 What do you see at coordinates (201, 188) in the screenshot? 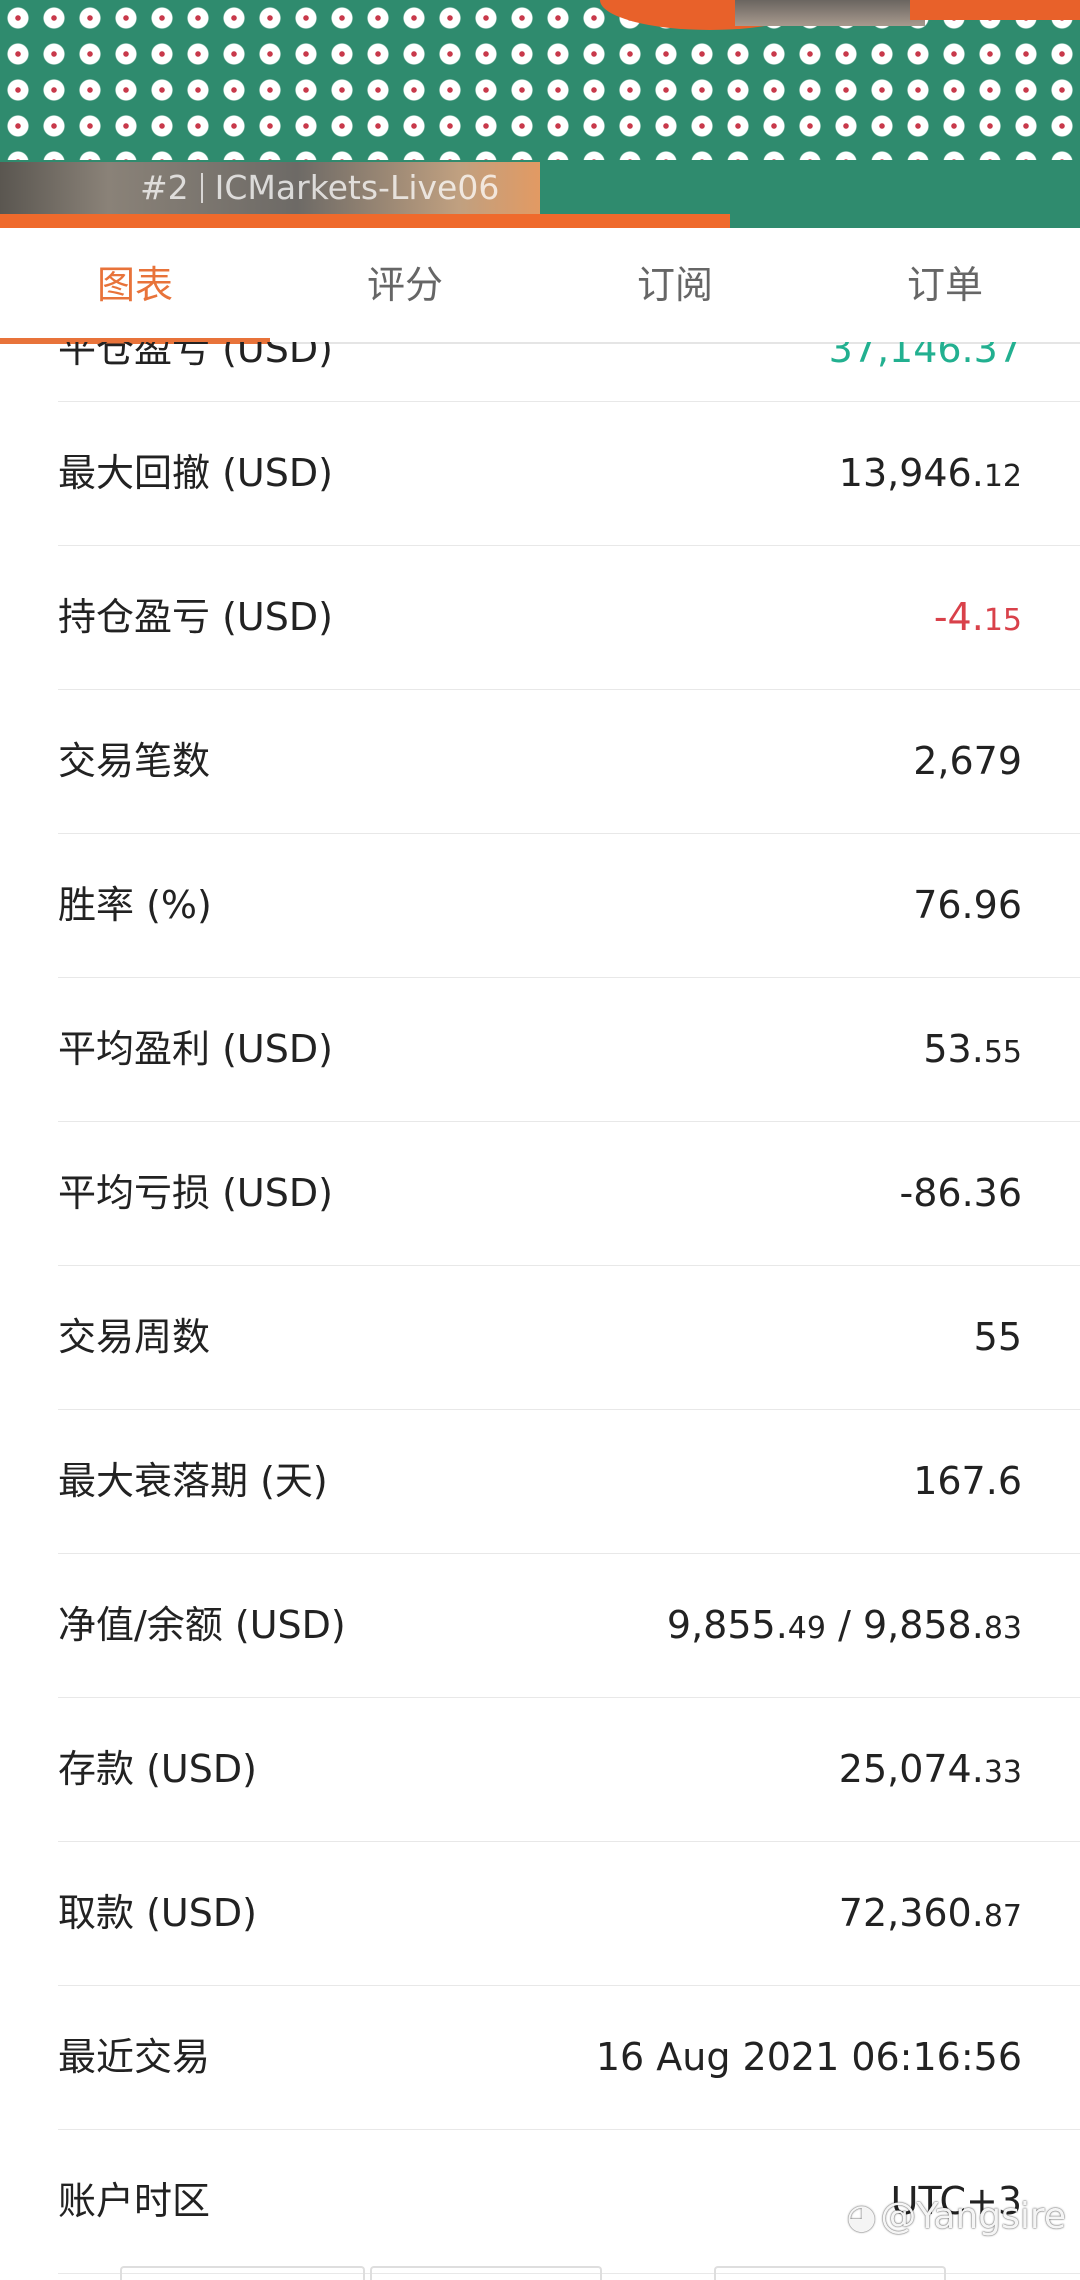
I see `caption-divider` at bounding box center [201, 188].